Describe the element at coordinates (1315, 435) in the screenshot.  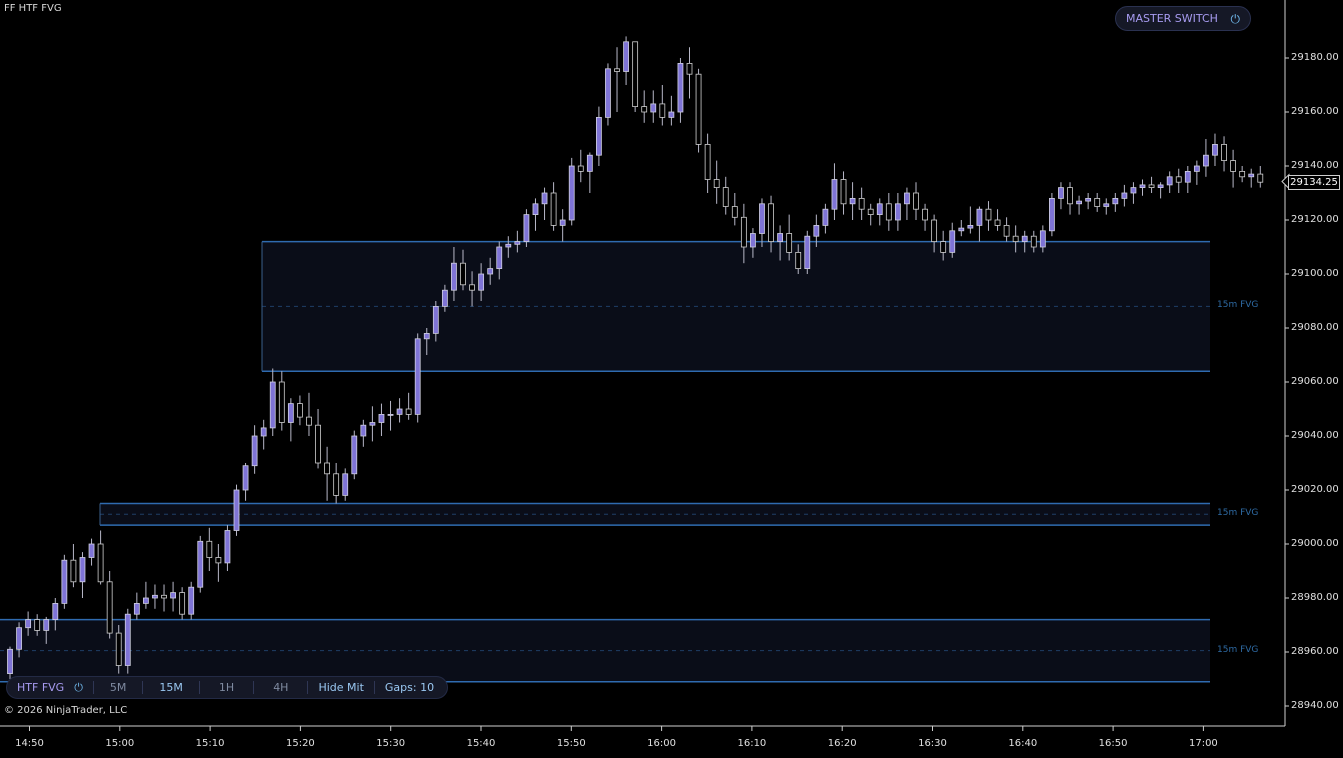
I see `price-tick-label: 29040.00` at that location.